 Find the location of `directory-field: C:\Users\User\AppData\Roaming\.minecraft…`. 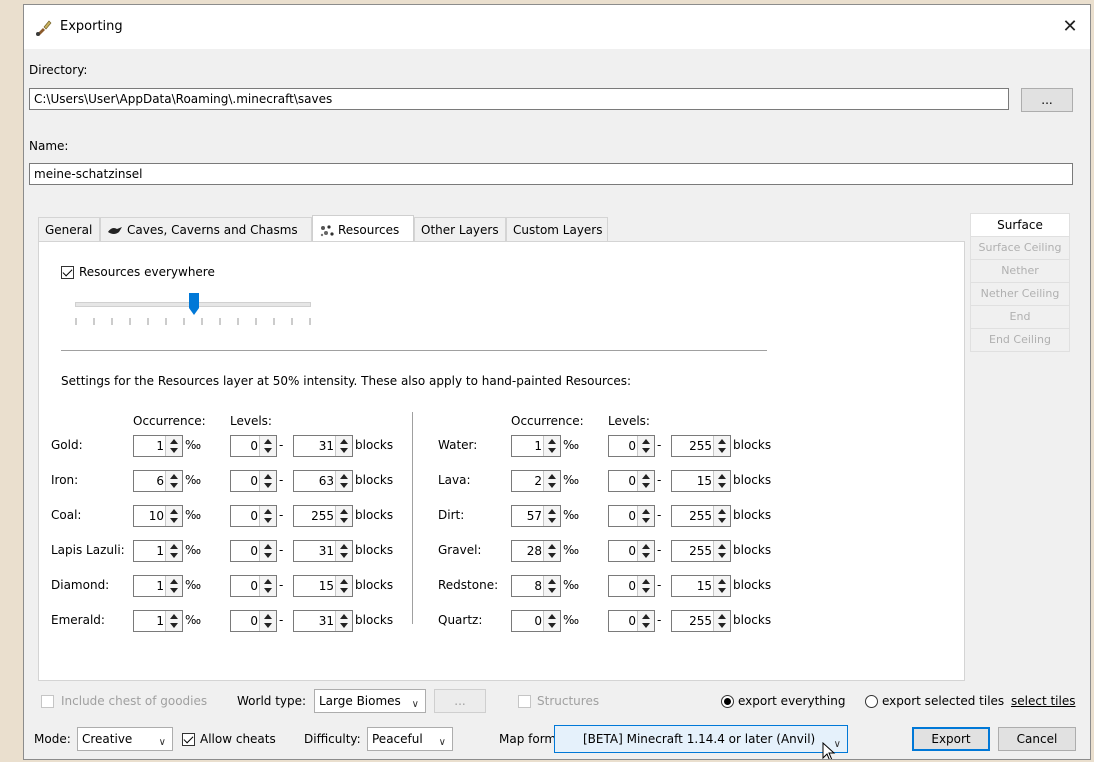

directory-field: C:\Users\User\AppData\Roaming\.minecraft… is located at coordinates (519, 99).